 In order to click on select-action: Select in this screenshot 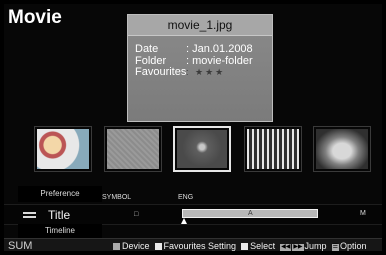, I will do `click(258, 246)`.